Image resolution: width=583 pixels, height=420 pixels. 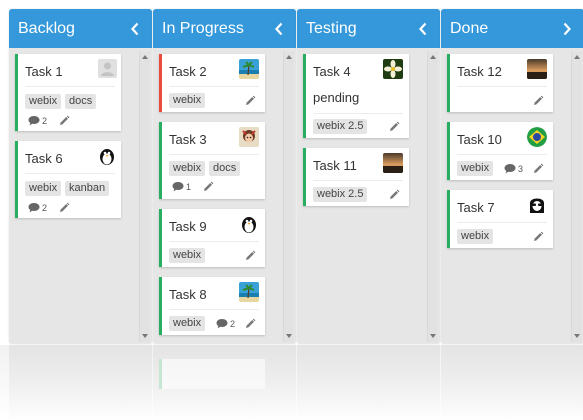 What do you see at coordinates (212, 160) in the screenshot?
I see `task-card: Task 3 webix docs 1` at bounding box center [212, 160].